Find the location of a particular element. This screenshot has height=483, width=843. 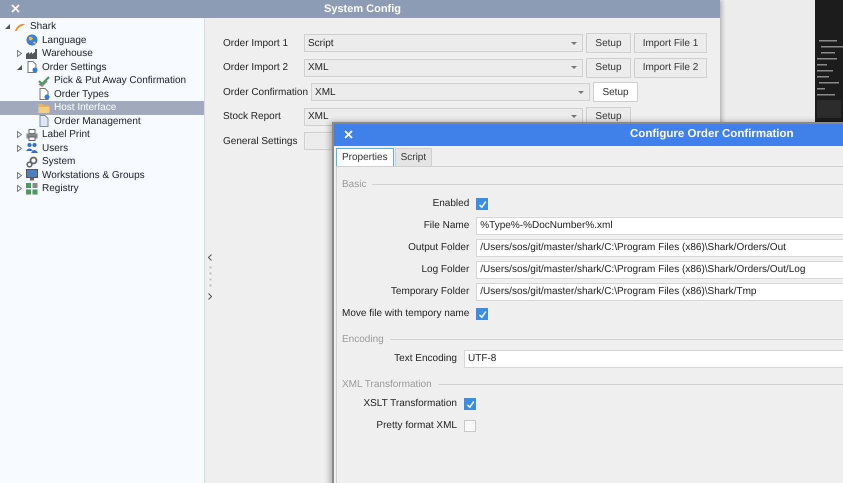

tree-item: Registry is located at coordinates (102, 189).